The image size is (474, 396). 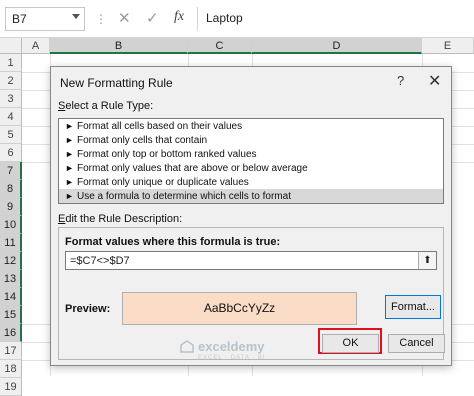 I want to click on edit-rule-description-label: Edit the Rule Description:, so click(x=120, y=219).